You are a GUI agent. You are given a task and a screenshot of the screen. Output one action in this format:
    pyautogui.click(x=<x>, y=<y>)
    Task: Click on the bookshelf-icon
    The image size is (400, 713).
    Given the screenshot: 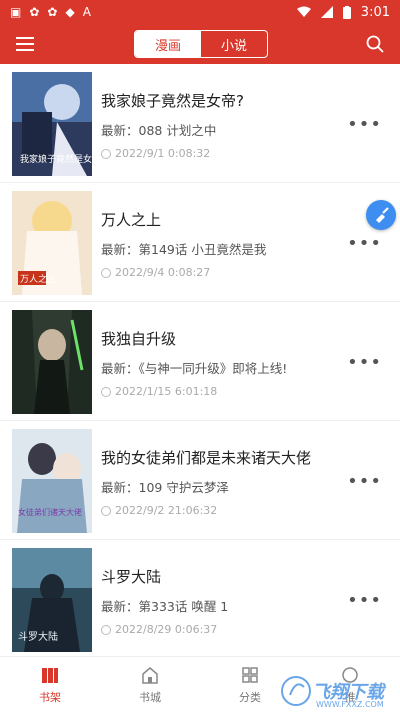 What is the action you would take?
    pyautogui.click(x=50, y=675)
    